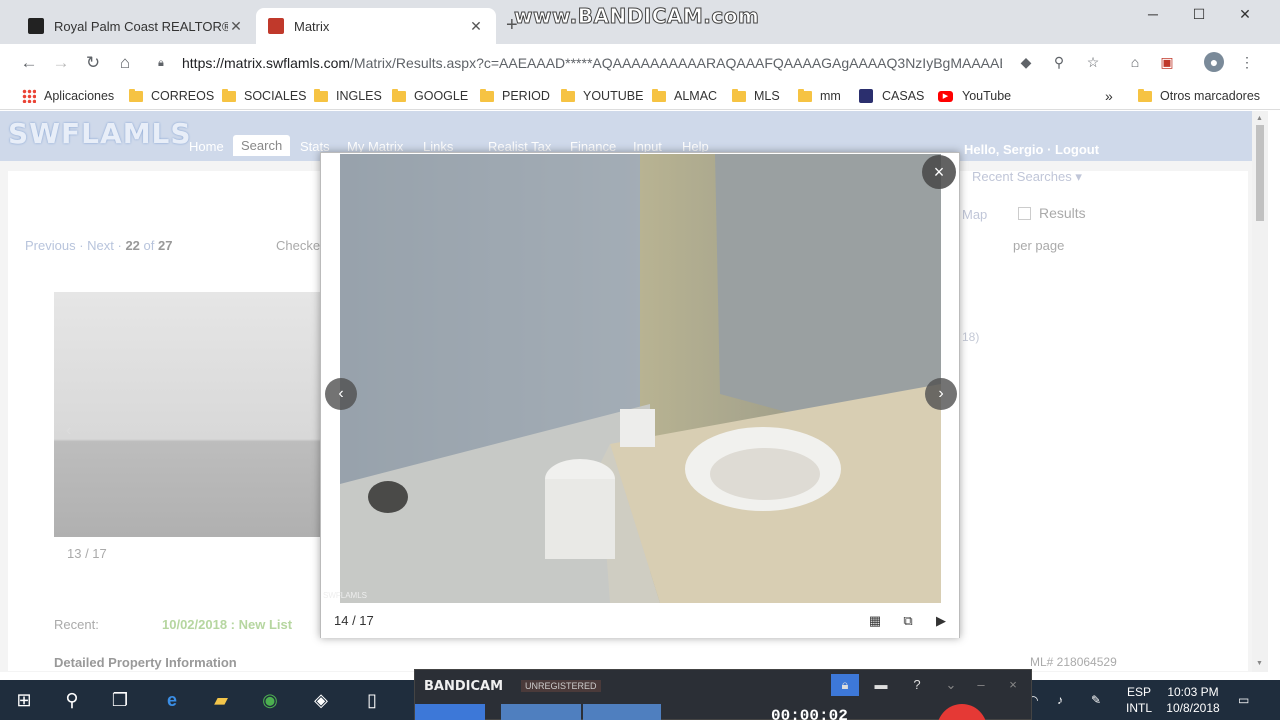 The height and width of the screenshot is (720, 1280). Describe the element at coordinates (1059, 62) in the screenshot. I see `zoom-icon: ⚲` at that location.